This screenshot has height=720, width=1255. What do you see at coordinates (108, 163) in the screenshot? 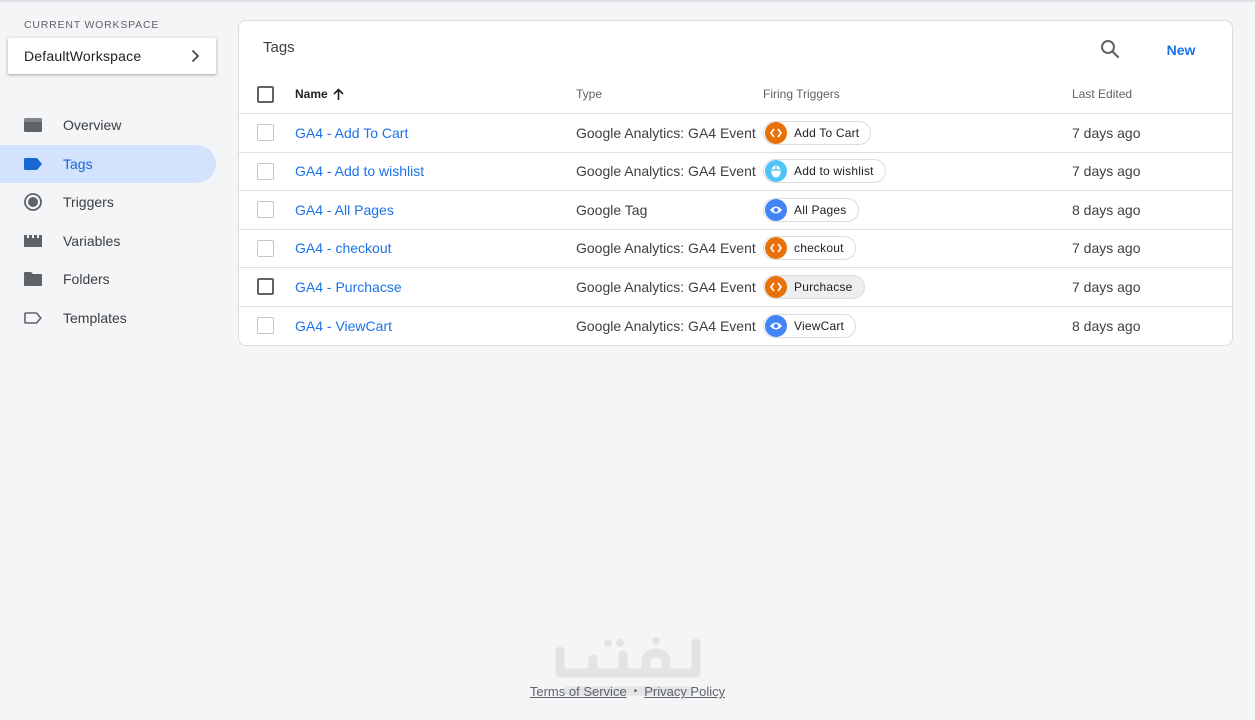
I see `sidebar-item-tags: Tags` at bounding box center [108, 163].